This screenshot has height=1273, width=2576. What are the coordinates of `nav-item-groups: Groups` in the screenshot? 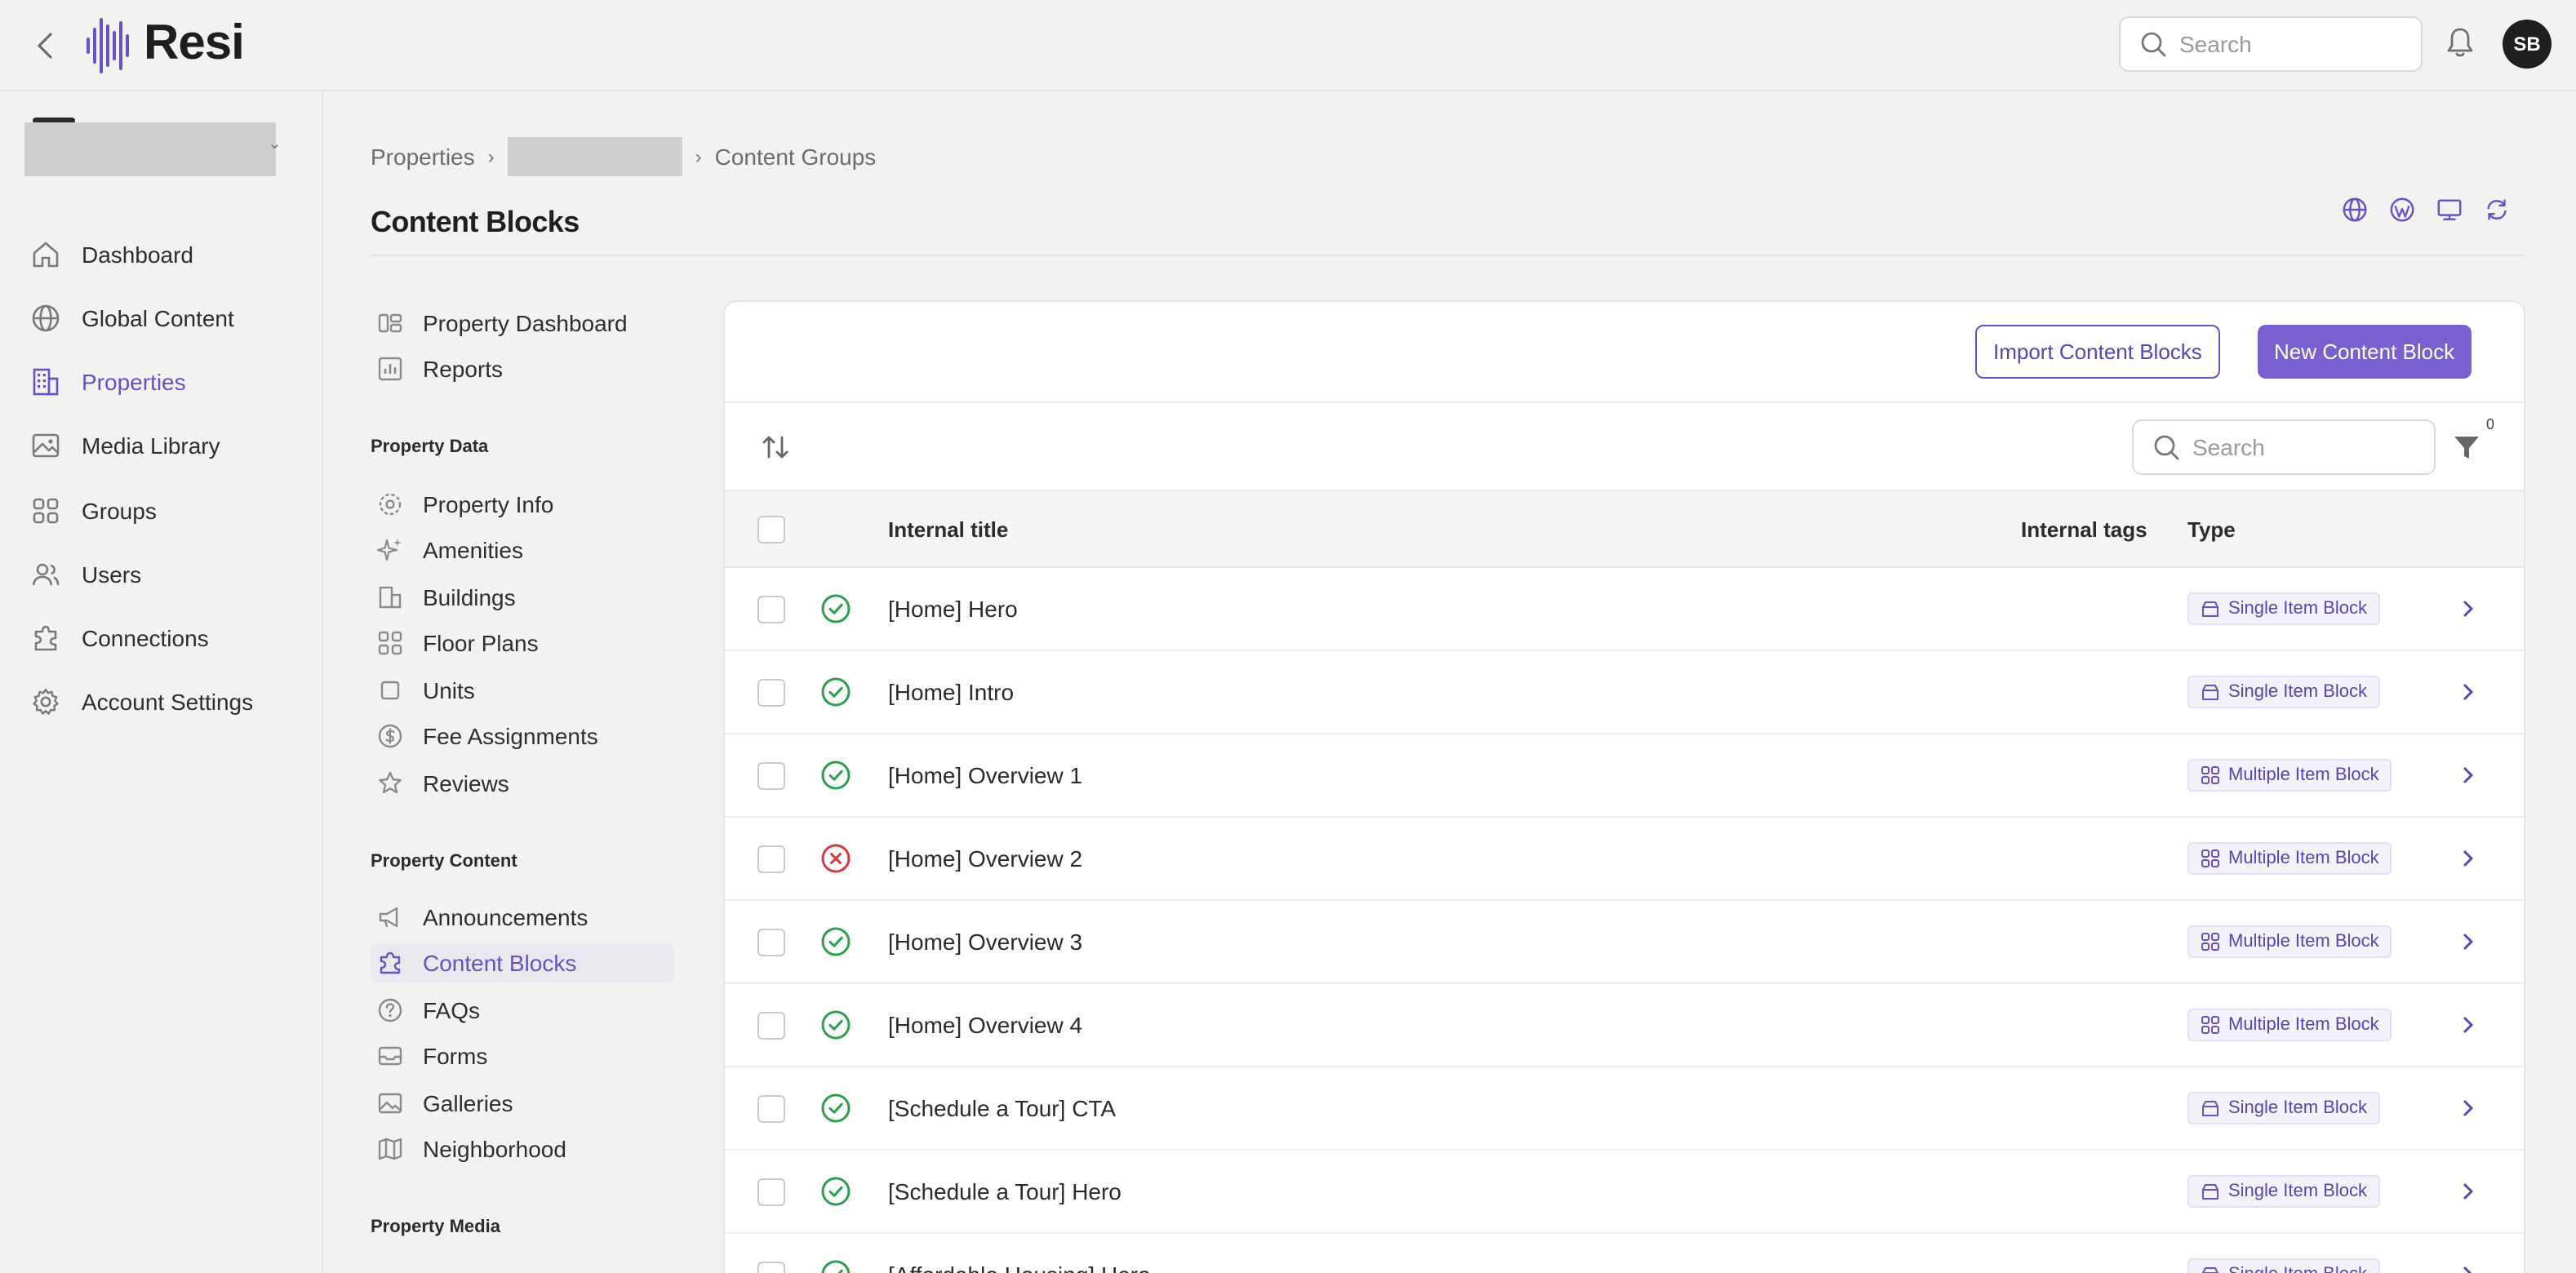 It's located at (168, 511).